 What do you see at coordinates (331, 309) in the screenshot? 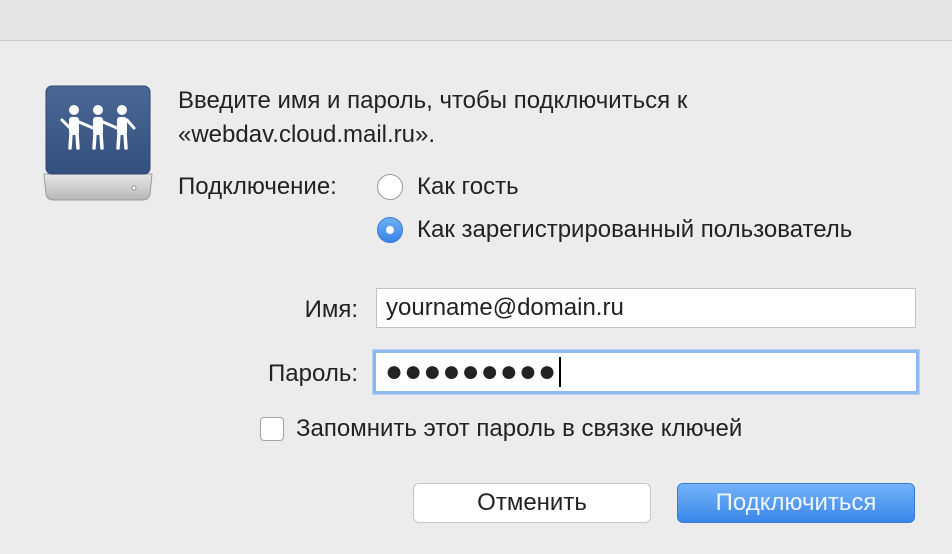
I see `name-label: Имя:` at bounding box center [331, 309].